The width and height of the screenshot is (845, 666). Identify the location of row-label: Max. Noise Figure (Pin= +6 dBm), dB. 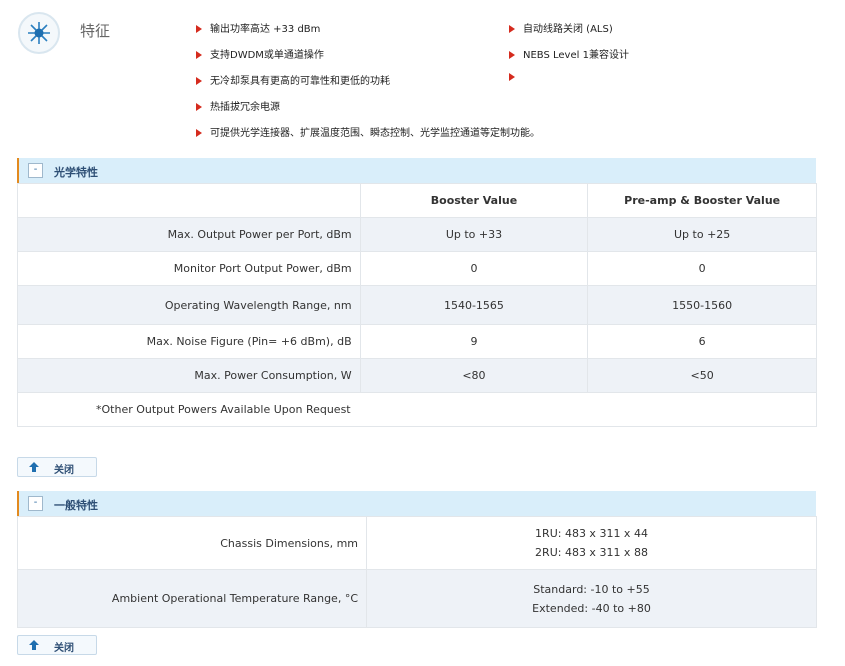
(189, 341).